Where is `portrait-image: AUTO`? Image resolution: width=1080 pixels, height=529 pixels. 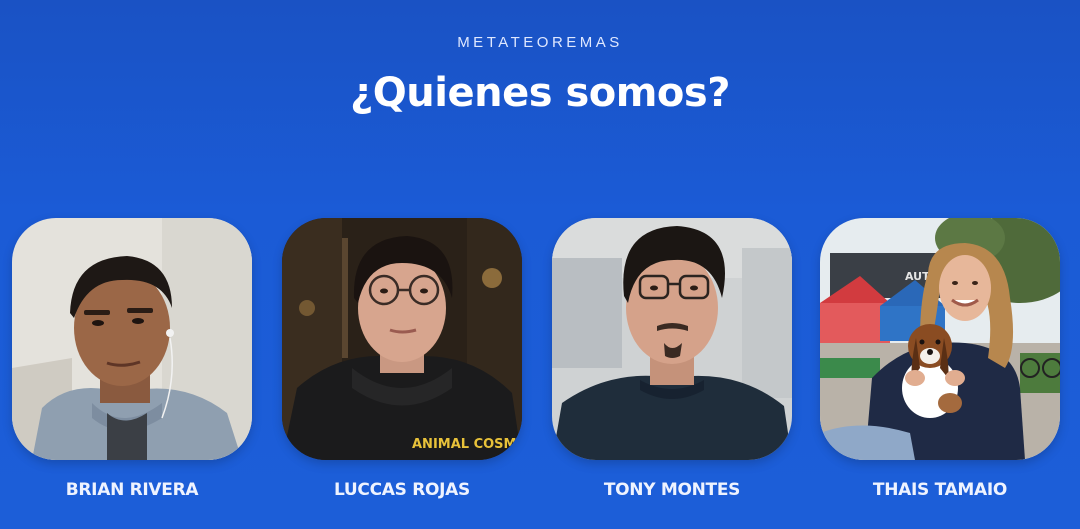
portrait-image: AUTO is located at coordinates (940, 339).